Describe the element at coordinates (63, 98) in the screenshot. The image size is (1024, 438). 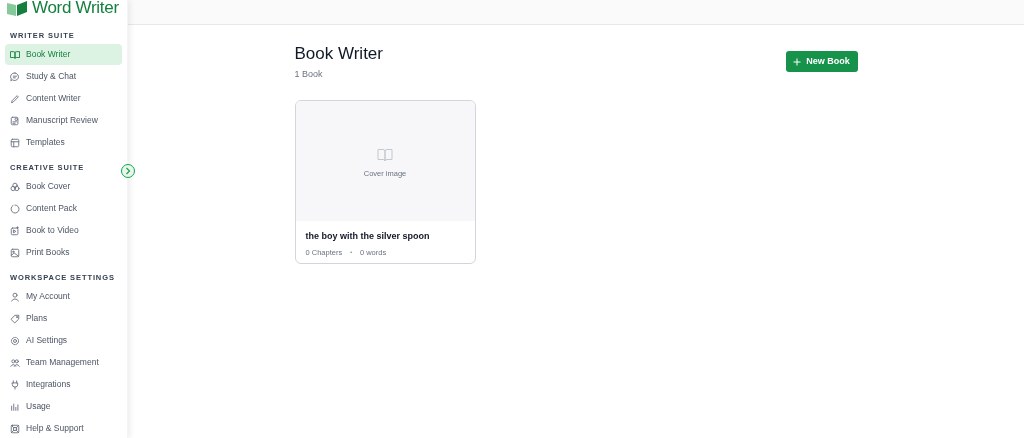
I see `nav-item: Content Writer` at that location.